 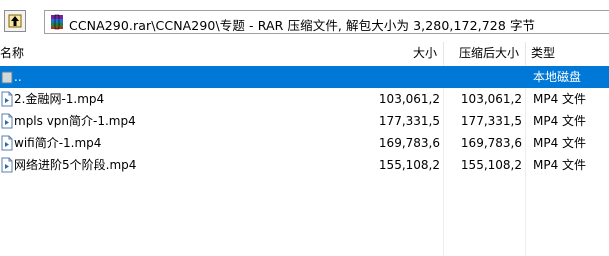 I want to click on column-header-type: 类型, so click(x=568, y=53).